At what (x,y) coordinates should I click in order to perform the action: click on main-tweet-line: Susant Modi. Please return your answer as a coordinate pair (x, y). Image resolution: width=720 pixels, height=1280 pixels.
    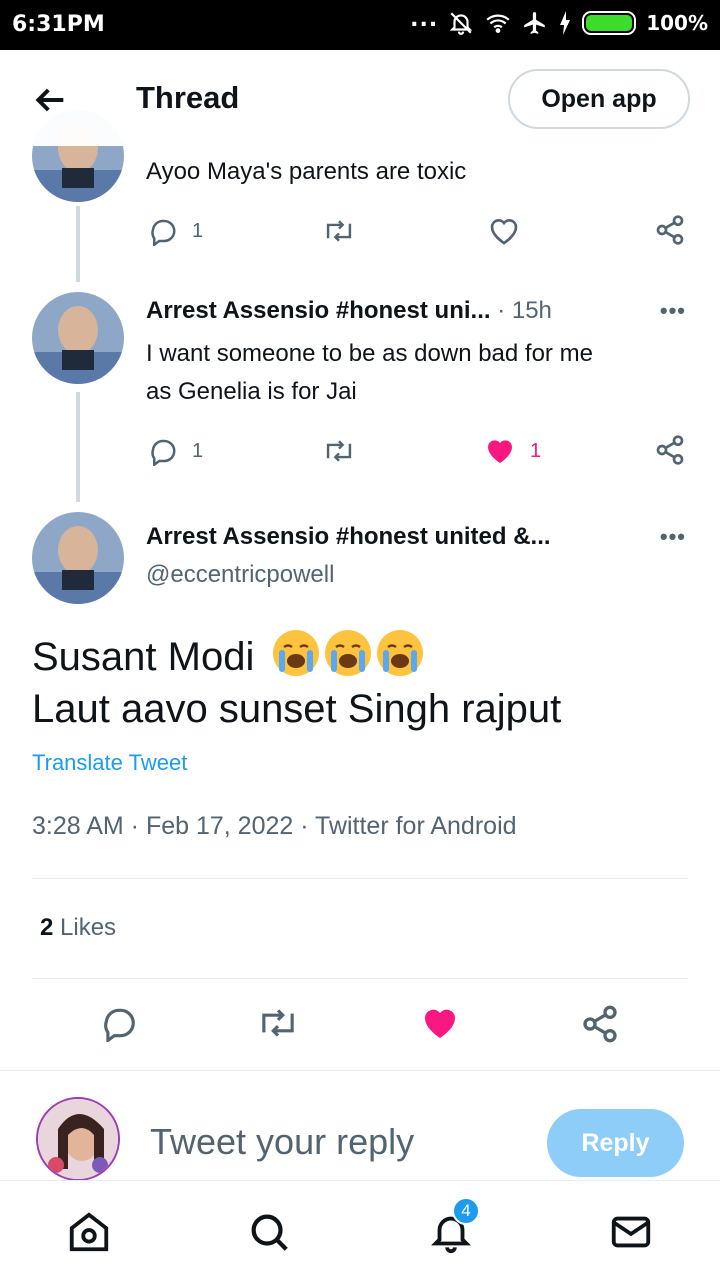
    Looking at the image, I should click on (296, 656).